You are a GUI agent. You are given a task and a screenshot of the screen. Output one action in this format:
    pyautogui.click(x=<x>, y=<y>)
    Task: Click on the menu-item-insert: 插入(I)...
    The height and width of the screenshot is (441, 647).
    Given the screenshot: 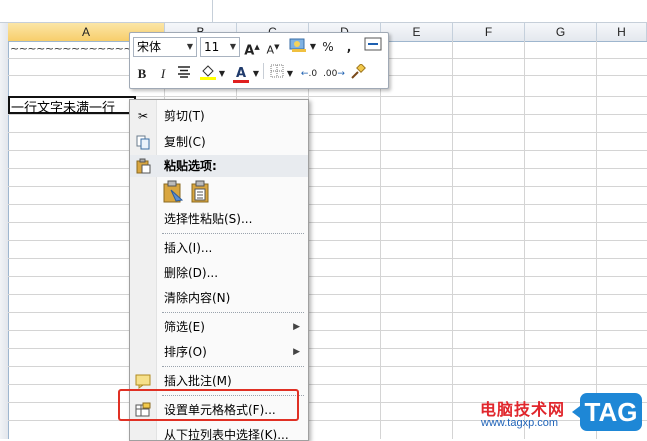 What is the action you would take?
    pyautogui.click(x=219, y=248)
    